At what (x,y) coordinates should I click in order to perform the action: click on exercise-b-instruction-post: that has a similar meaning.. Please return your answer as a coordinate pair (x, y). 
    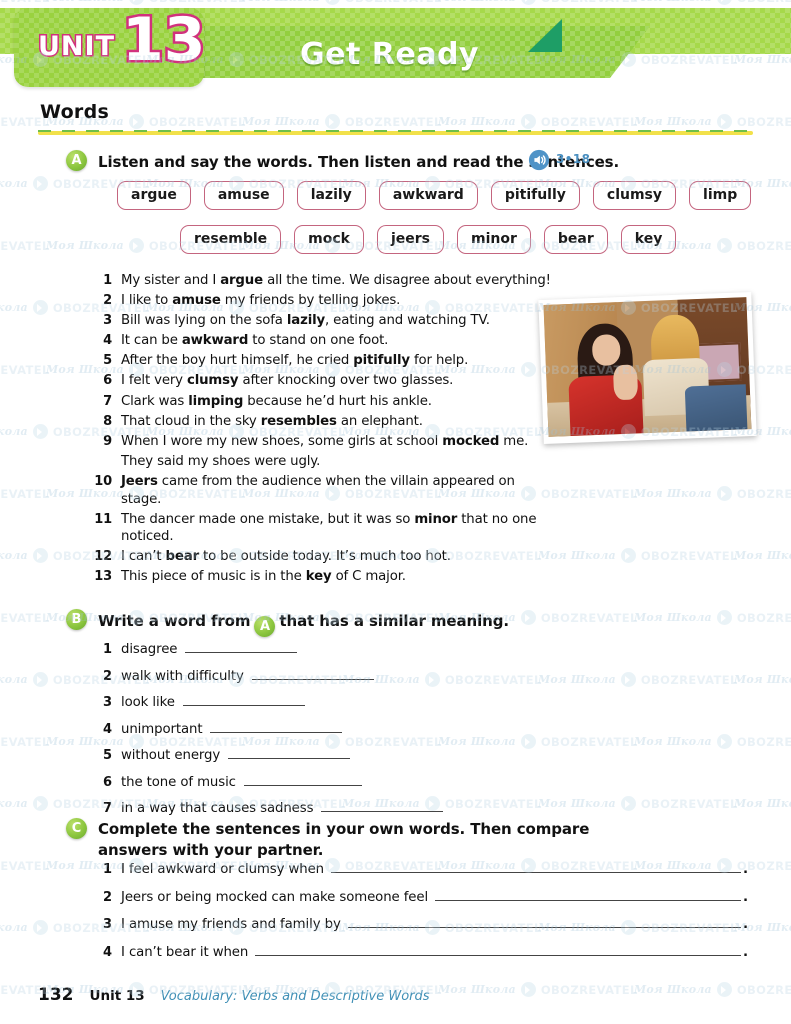
    Looking at the image, I should click on (394, 621).